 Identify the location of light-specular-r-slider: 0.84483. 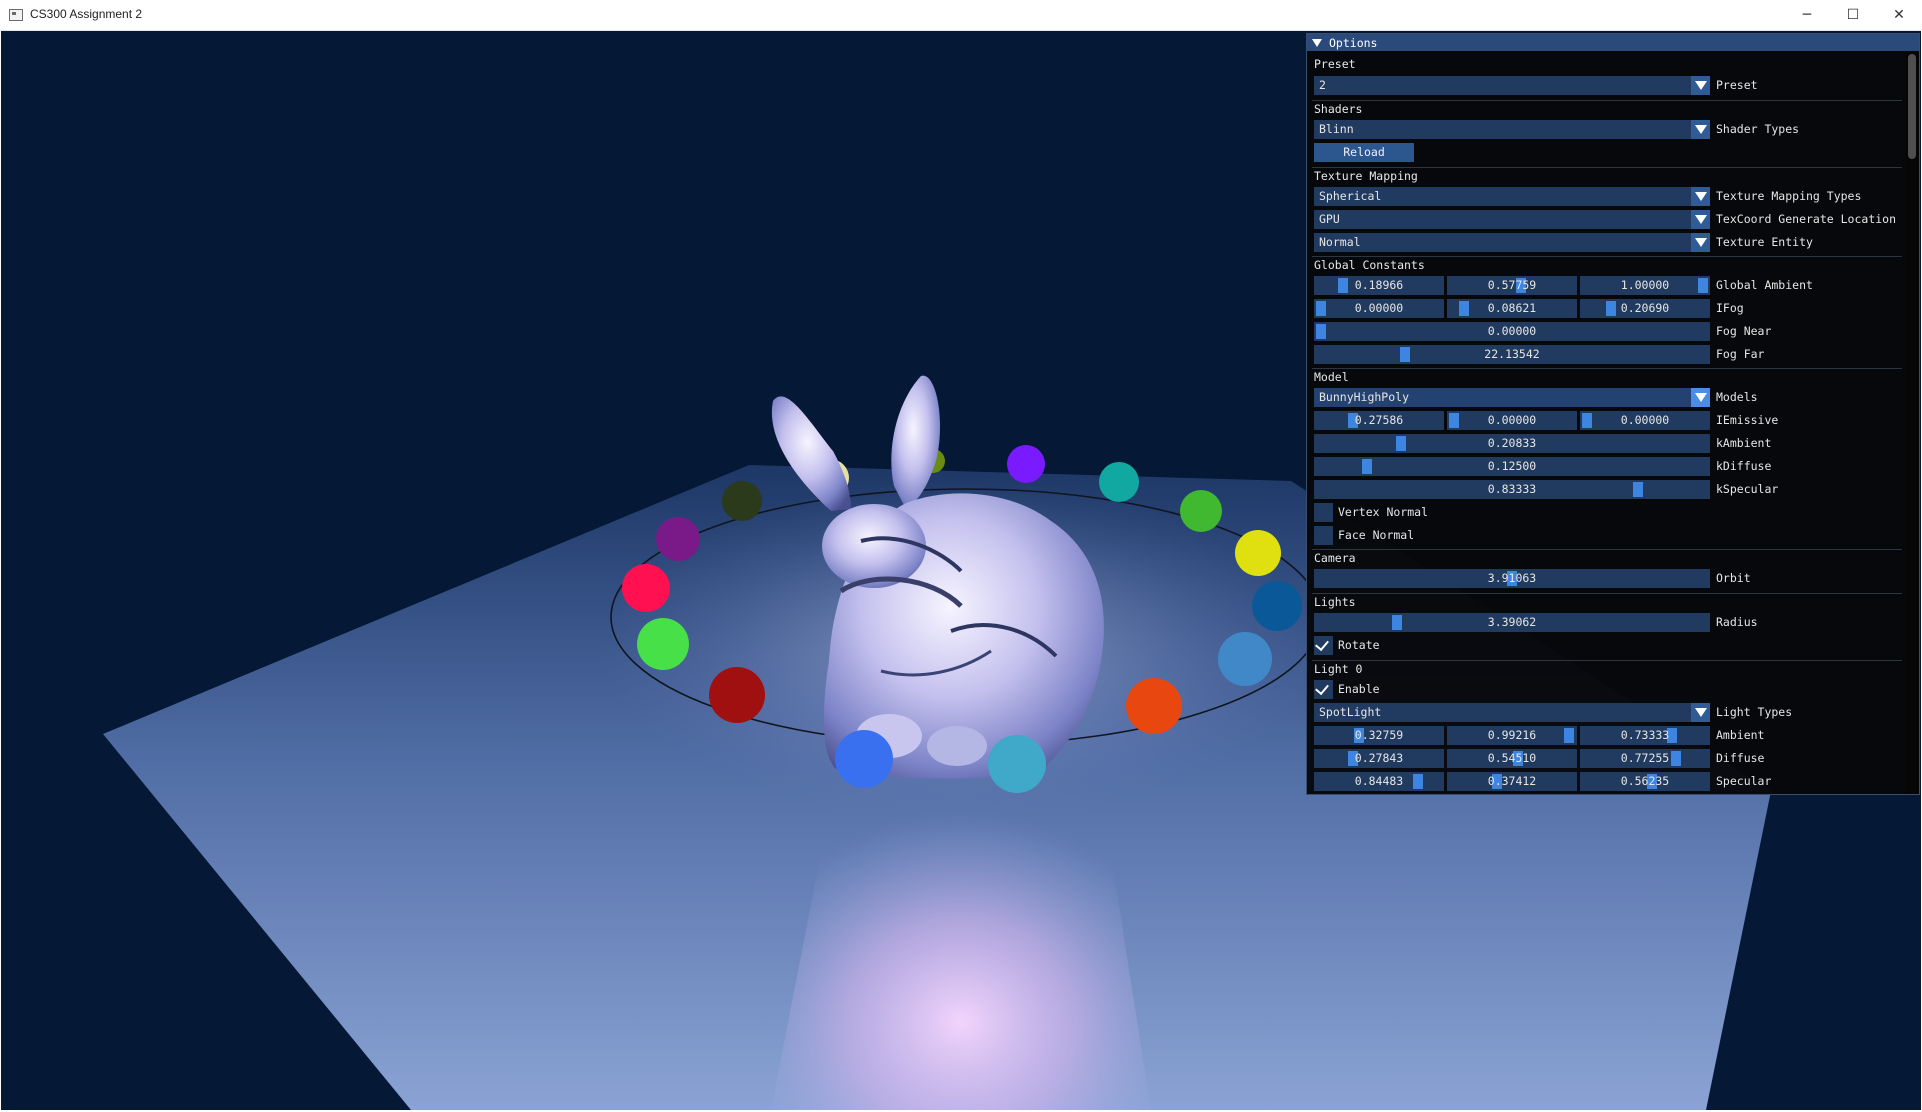
(1379, 781).